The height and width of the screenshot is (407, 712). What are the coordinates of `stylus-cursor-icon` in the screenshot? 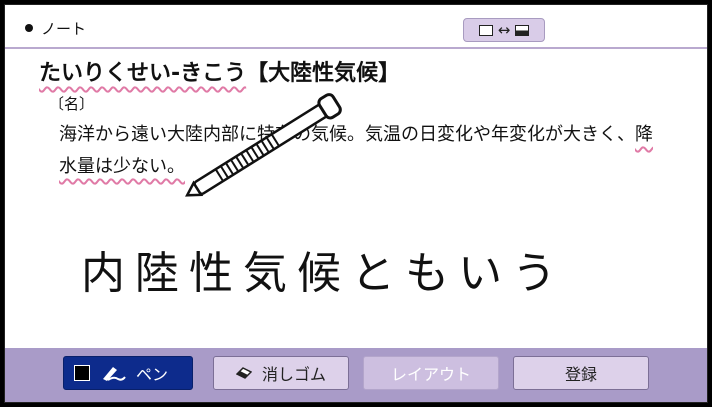 It's located at (263, 145).